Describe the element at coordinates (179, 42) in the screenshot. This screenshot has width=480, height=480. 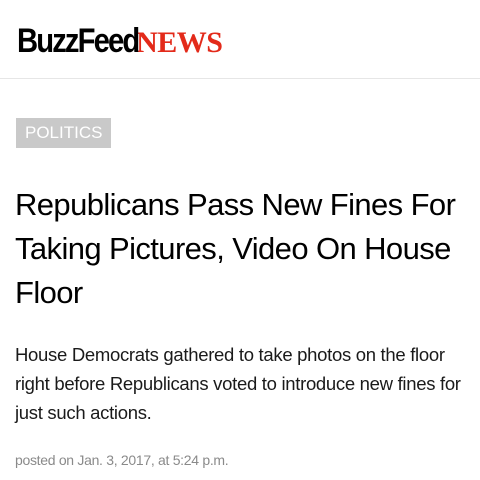
I see `logo-news-text: NEWS` at that location.